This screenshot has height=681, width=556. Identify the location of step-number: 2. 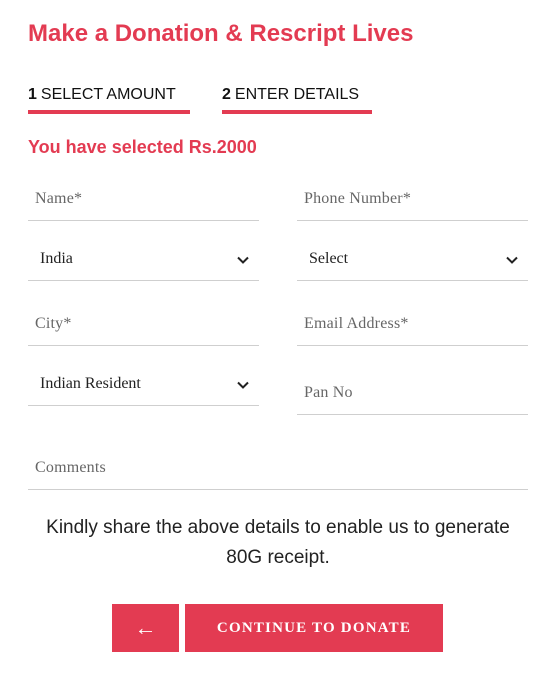
(226, 94).